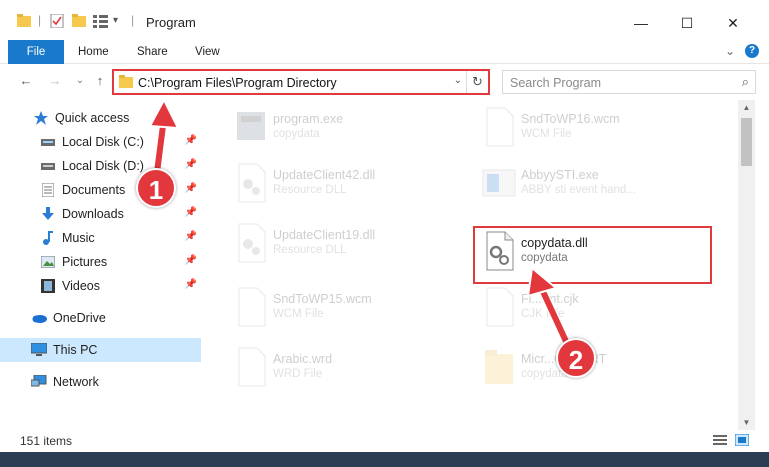  Describe the element at coordinates (41, 118) in the screenshot. I see `star-icon` at that location.